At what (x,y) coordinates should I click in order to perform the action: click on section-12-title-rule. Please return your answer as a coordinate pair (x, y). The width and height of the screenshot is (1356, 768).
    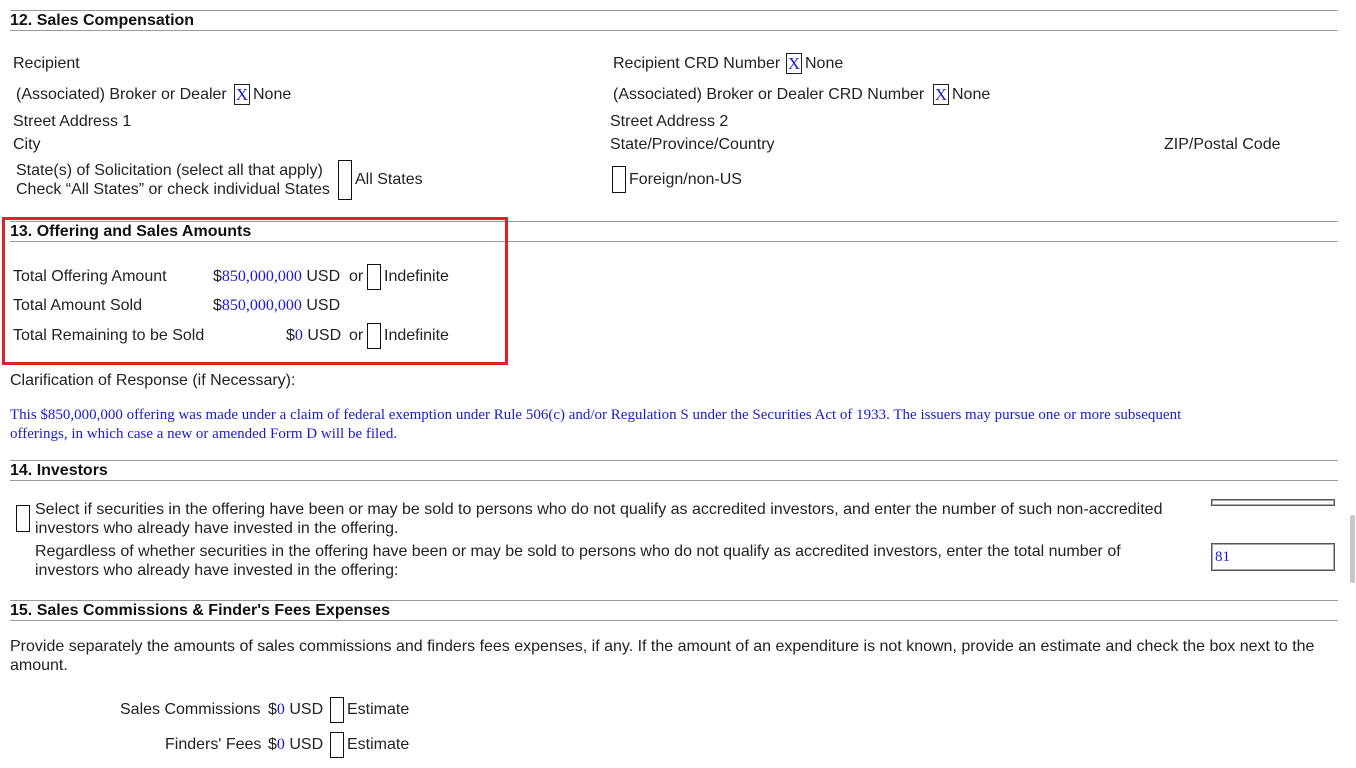
    Looking at the image, I should click on (674, 30).